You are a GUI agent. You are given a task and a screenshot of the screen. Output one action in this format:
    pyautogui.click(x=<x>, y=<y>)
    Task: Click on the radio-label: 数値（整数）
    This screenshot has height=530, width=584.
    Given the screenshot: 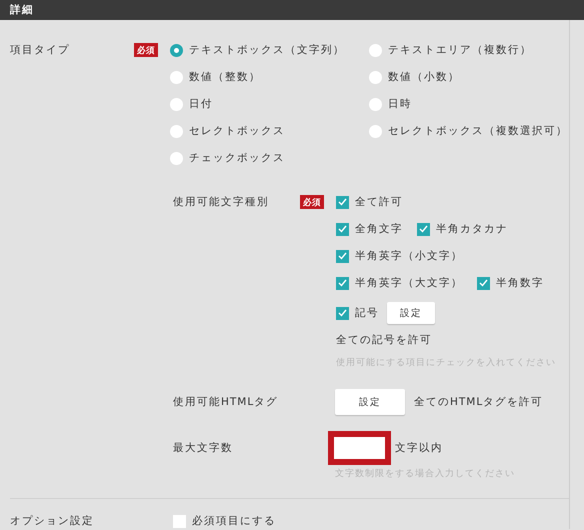 What is the action you would take?
    pyautogui.click(x=225, y=77)
    